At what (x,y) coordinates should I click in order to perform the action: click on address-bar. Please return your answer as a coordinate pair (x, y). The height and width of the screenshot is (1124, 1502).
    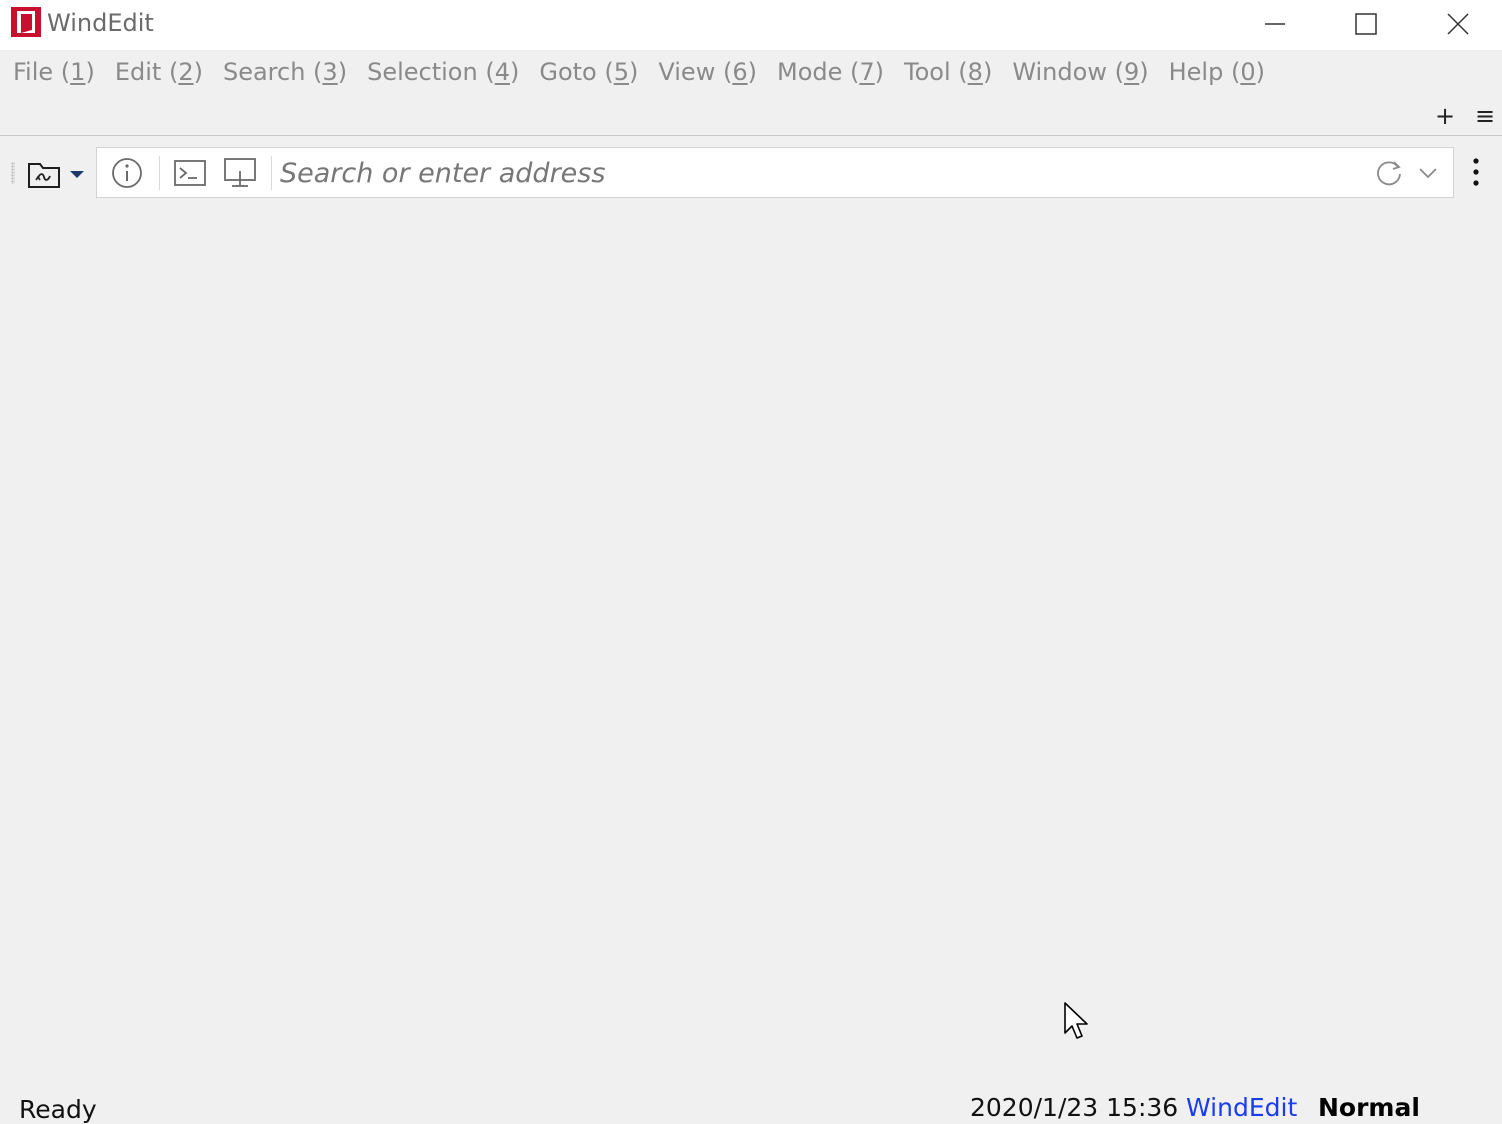
    Looking at the image, I should click on (775, 172).